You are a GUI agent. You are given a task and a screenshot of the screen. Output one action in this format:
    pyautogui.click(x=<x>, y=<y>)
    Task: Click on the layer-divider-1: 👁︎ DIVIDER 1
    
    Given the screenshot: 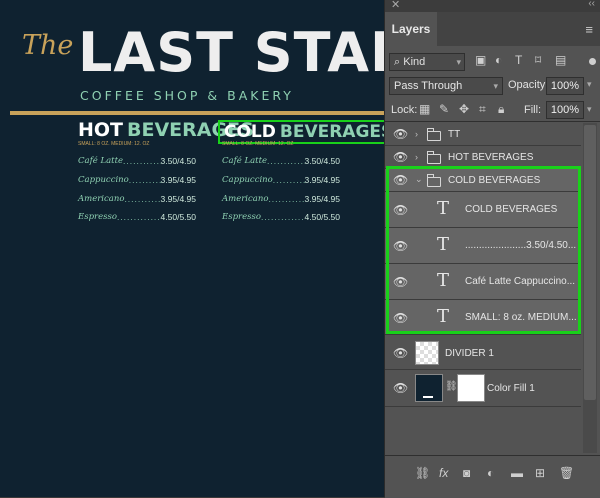 What is the action you would take?
    pyautogui.click(x=483, y=353)
    